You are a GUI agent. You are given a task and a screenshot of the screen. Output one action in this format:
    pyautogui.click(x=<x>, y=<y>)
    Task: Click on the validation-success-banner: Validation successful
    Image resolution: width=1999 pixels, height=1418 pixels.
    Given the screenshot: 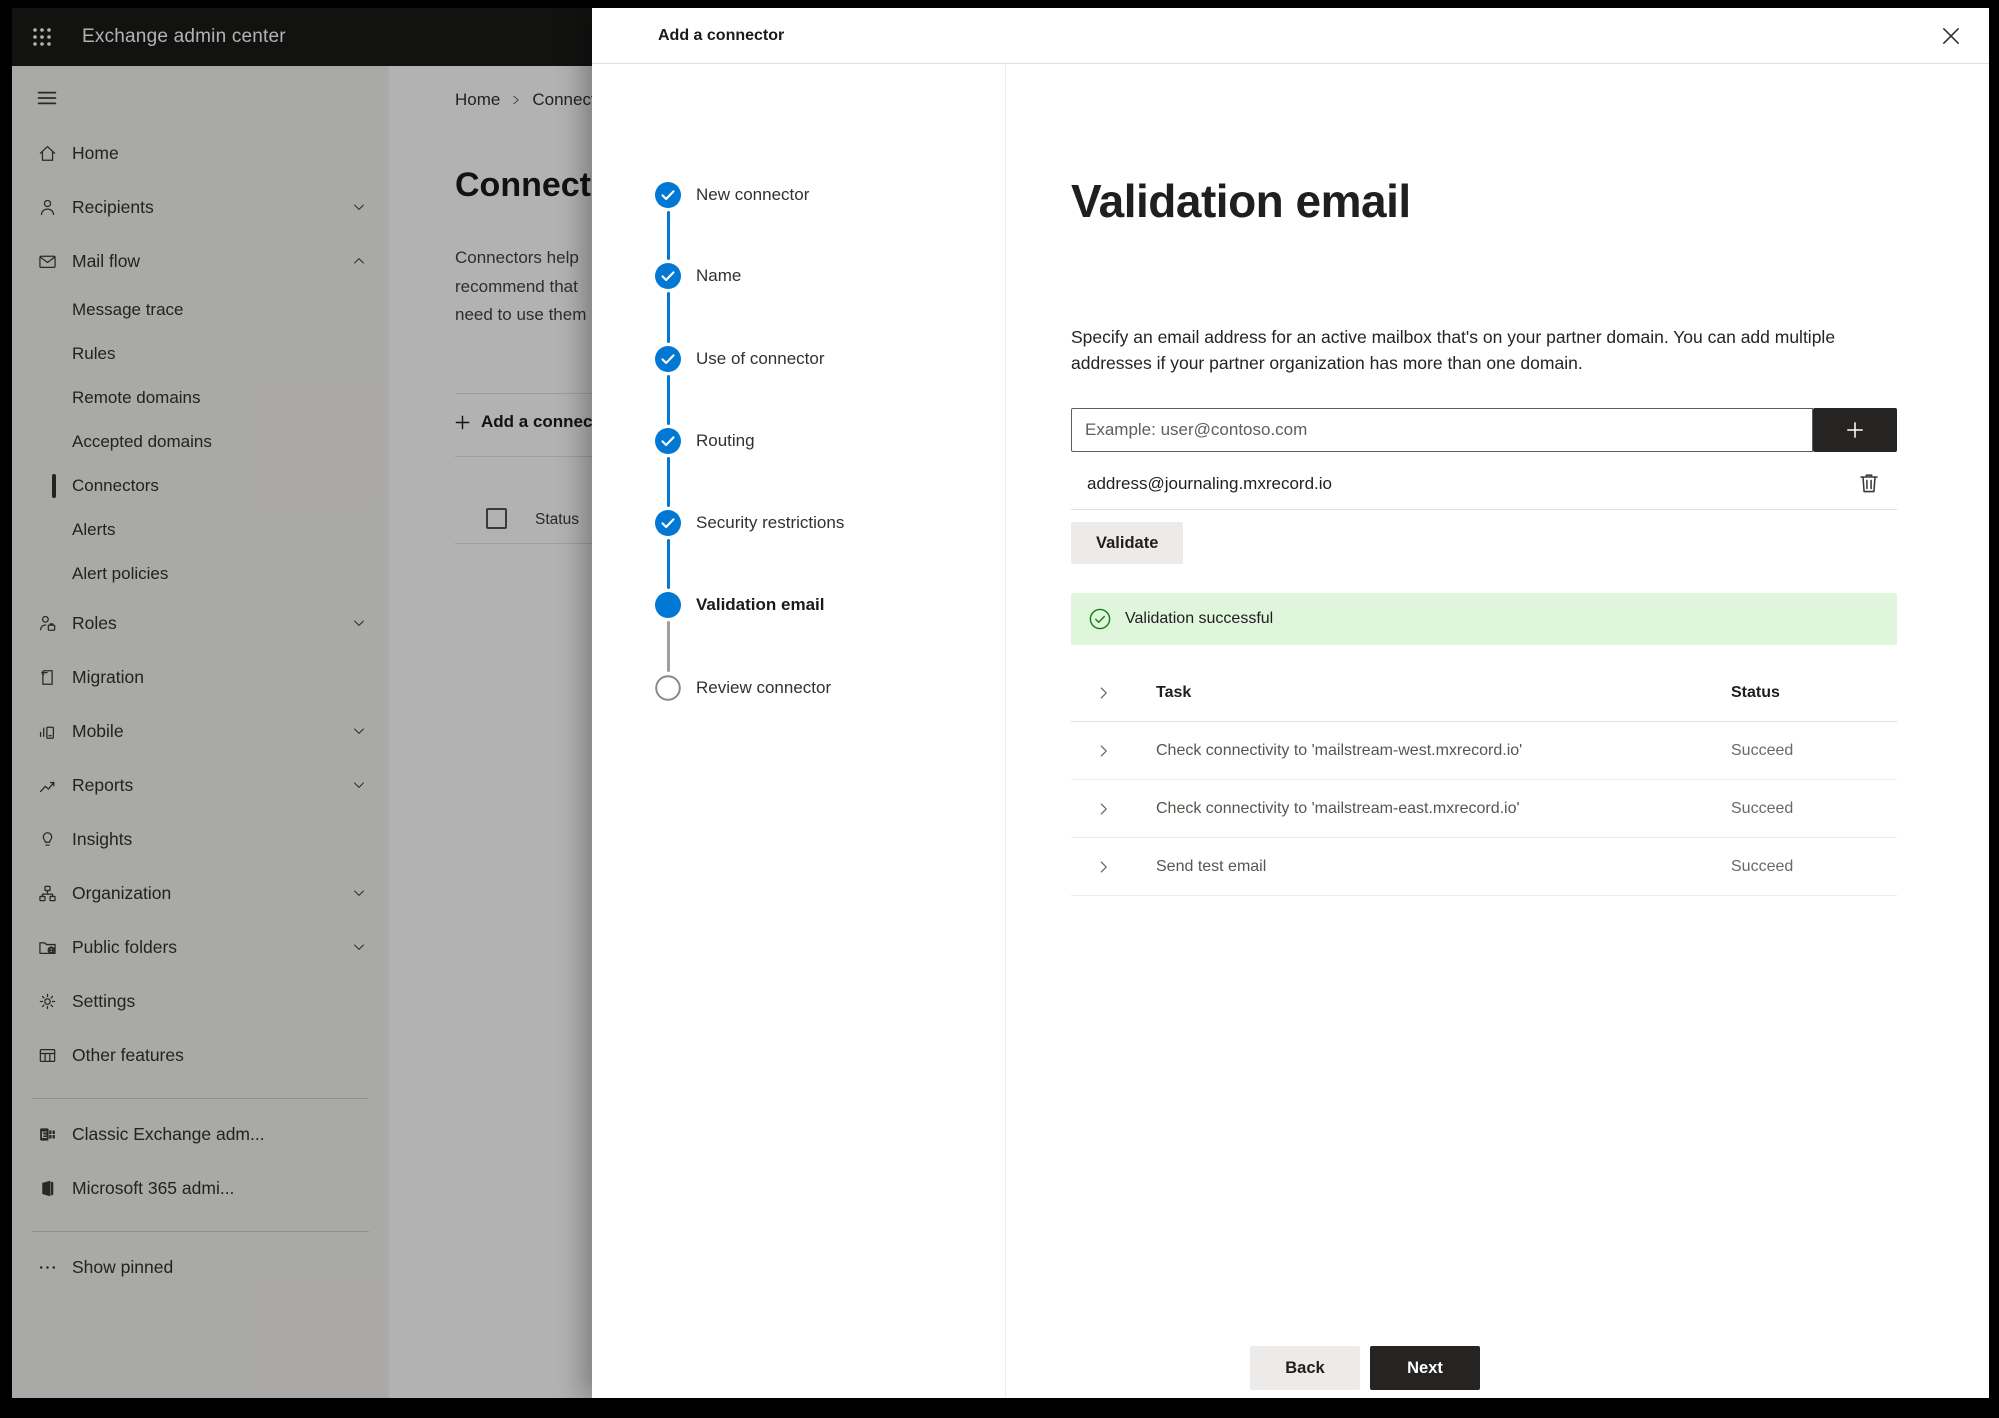 What is the action you would take?
    pyautogui.click(x=1484, y=619)
    